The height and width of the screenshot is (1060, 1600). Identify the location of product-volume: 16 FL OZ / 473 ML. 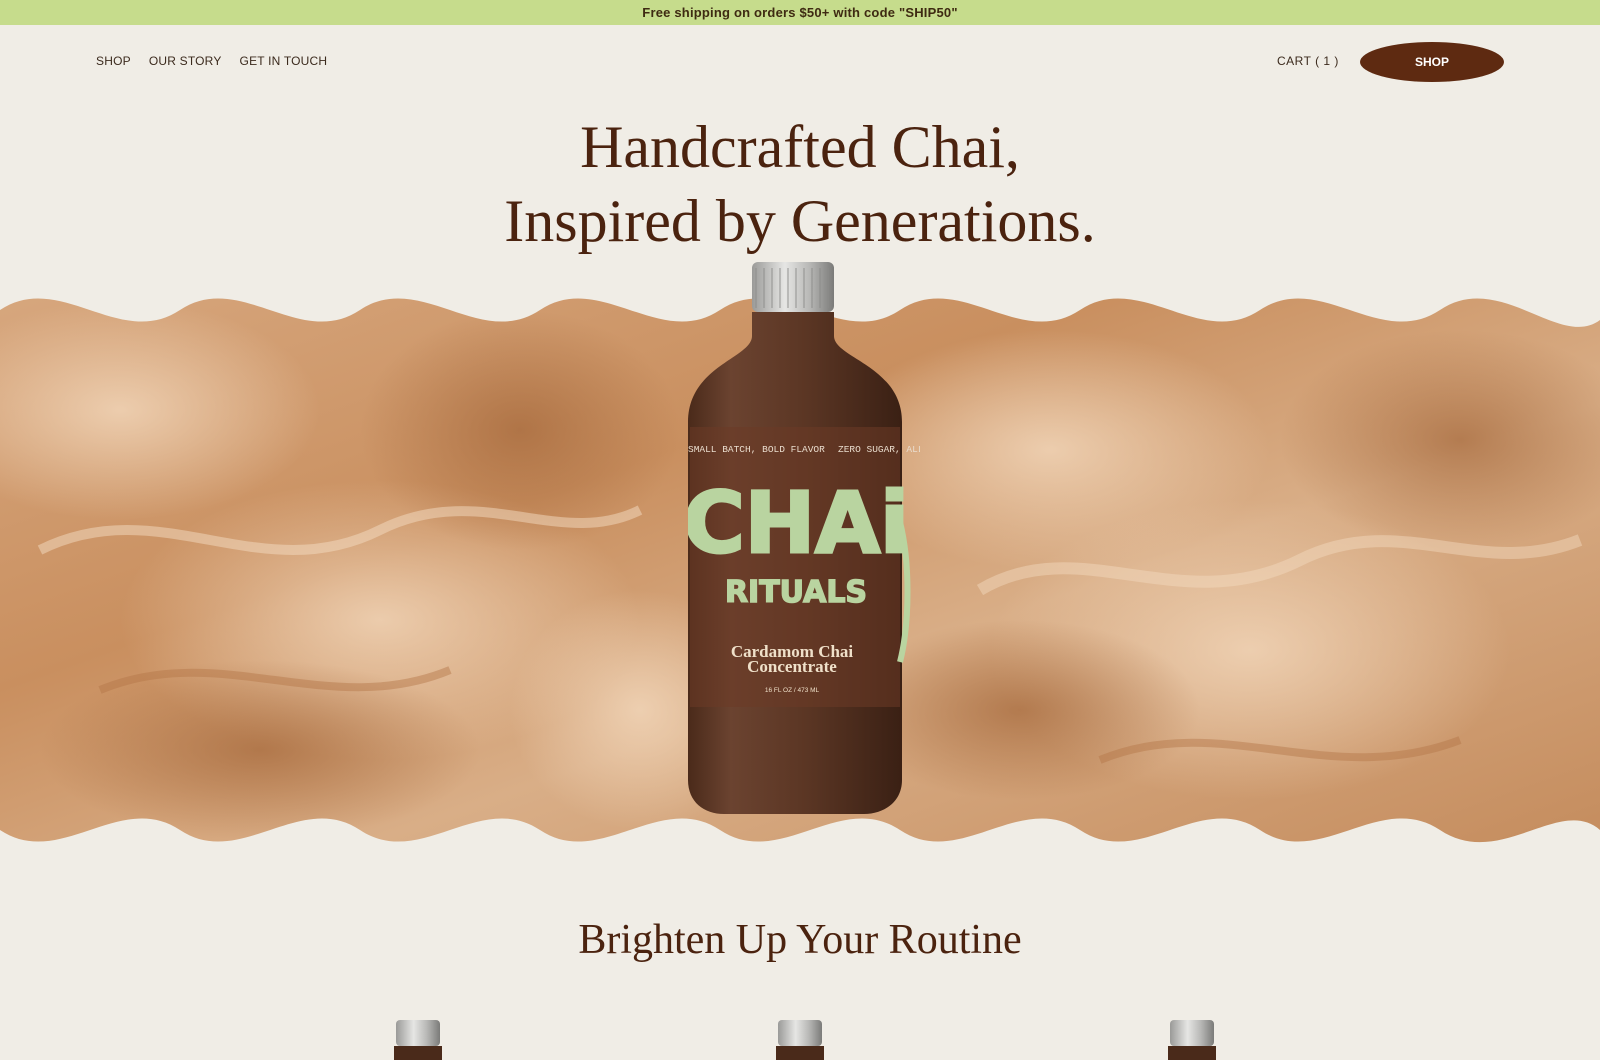
(792, 690).